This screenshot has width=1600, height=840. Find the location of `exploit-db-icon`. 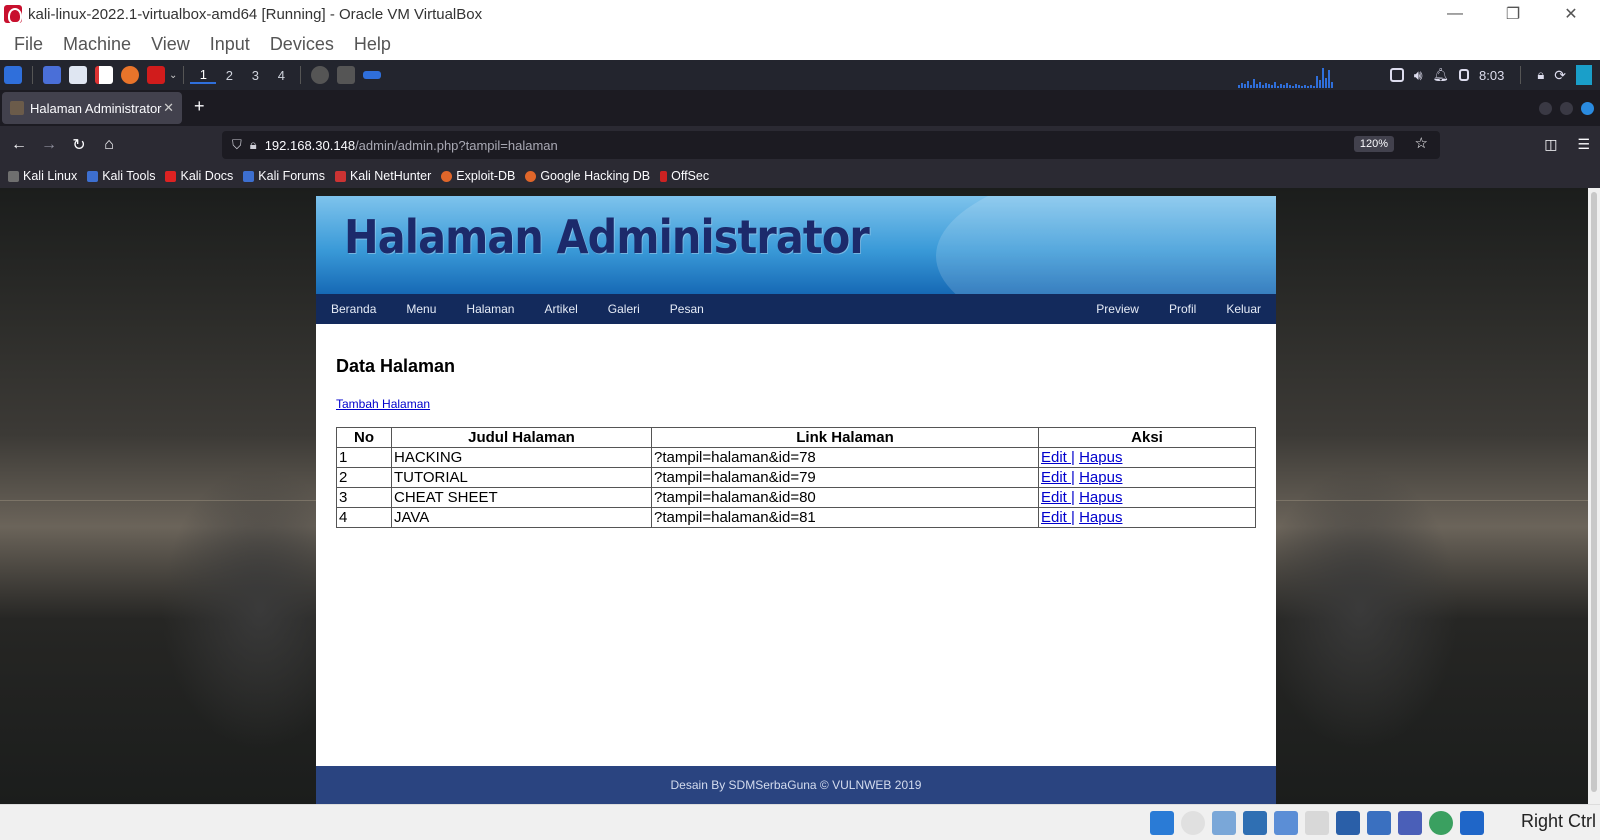

exploit-db-icon is located at coordinates (447, 176).